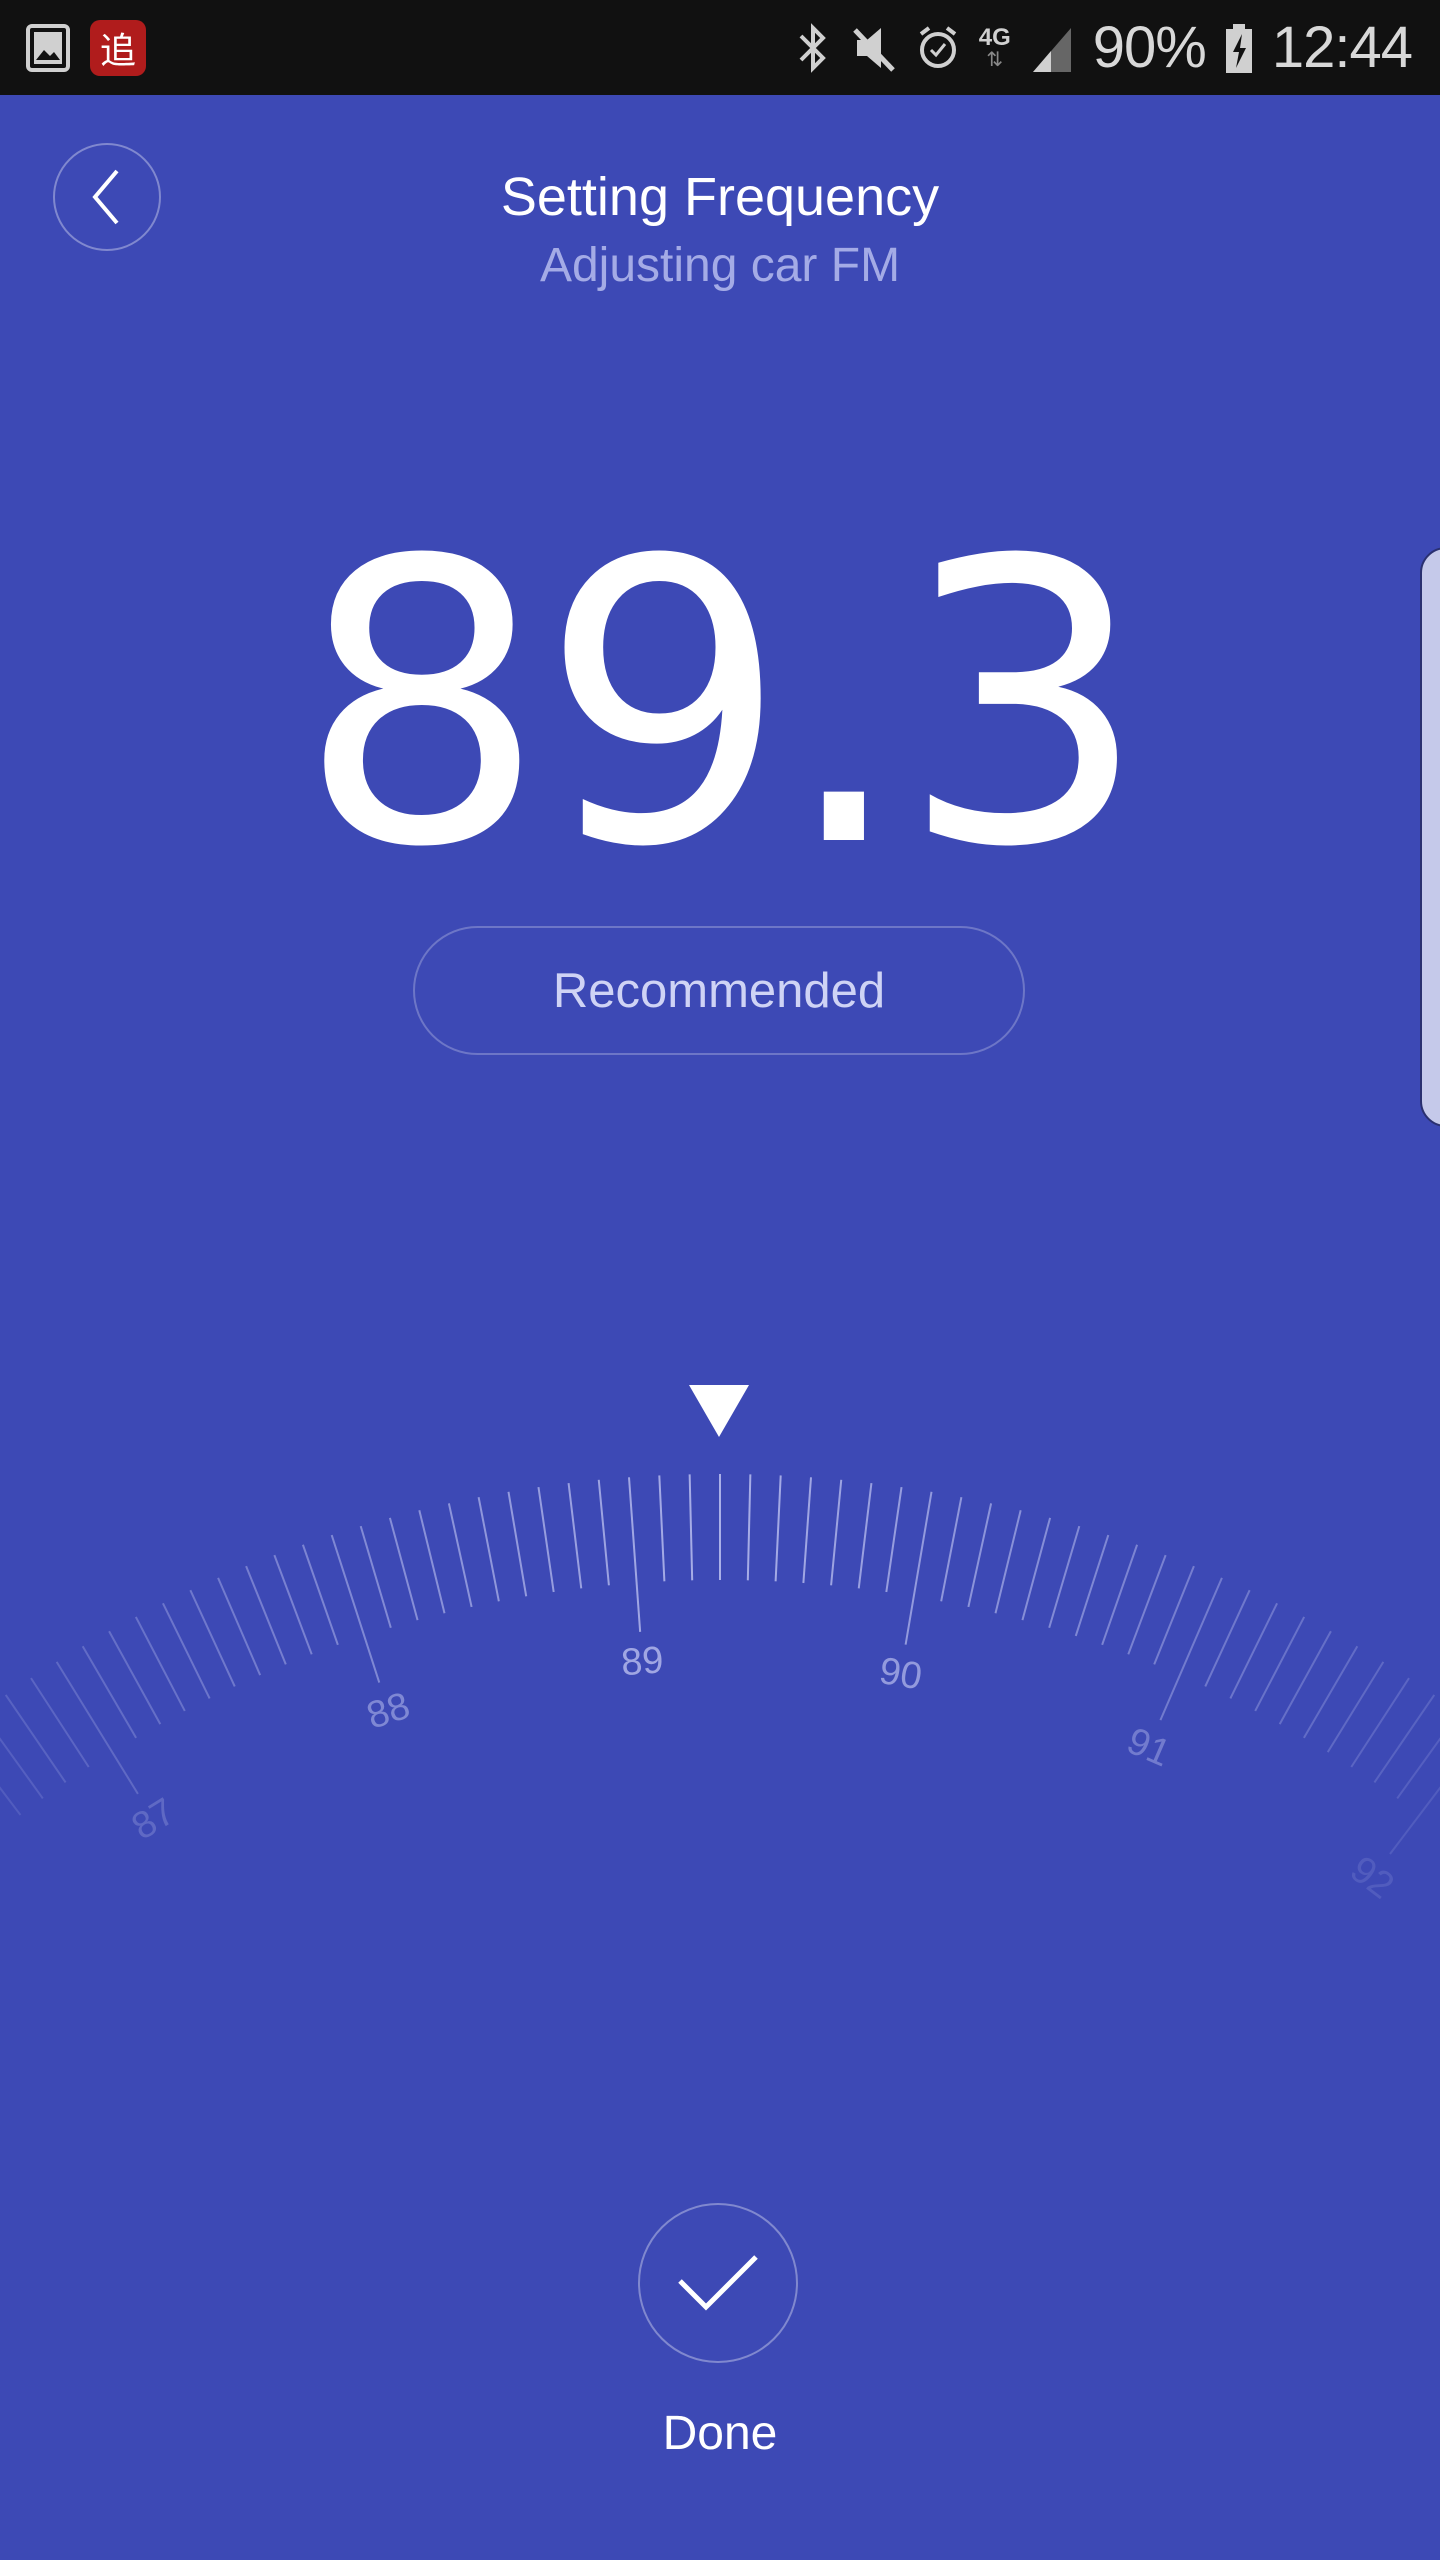 This screenshot has width=1440, height=2560. Describe the element at coordinates (388, 1711) in the screenshot. I see `dial-label: 88` at that location.